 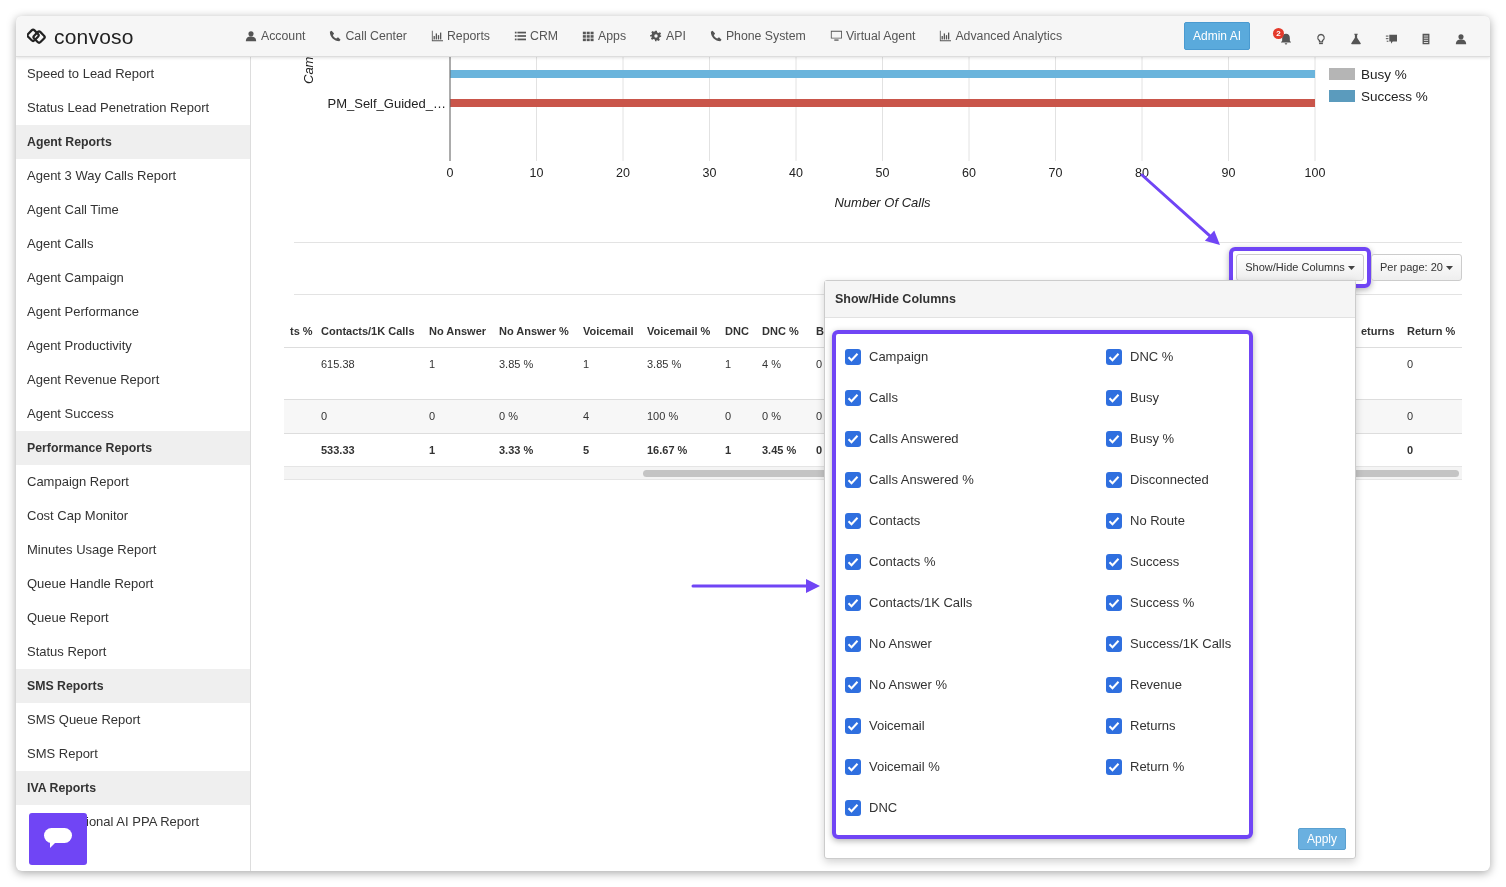 I want to click on column-header: Return %, so click(x=1431, y=331).